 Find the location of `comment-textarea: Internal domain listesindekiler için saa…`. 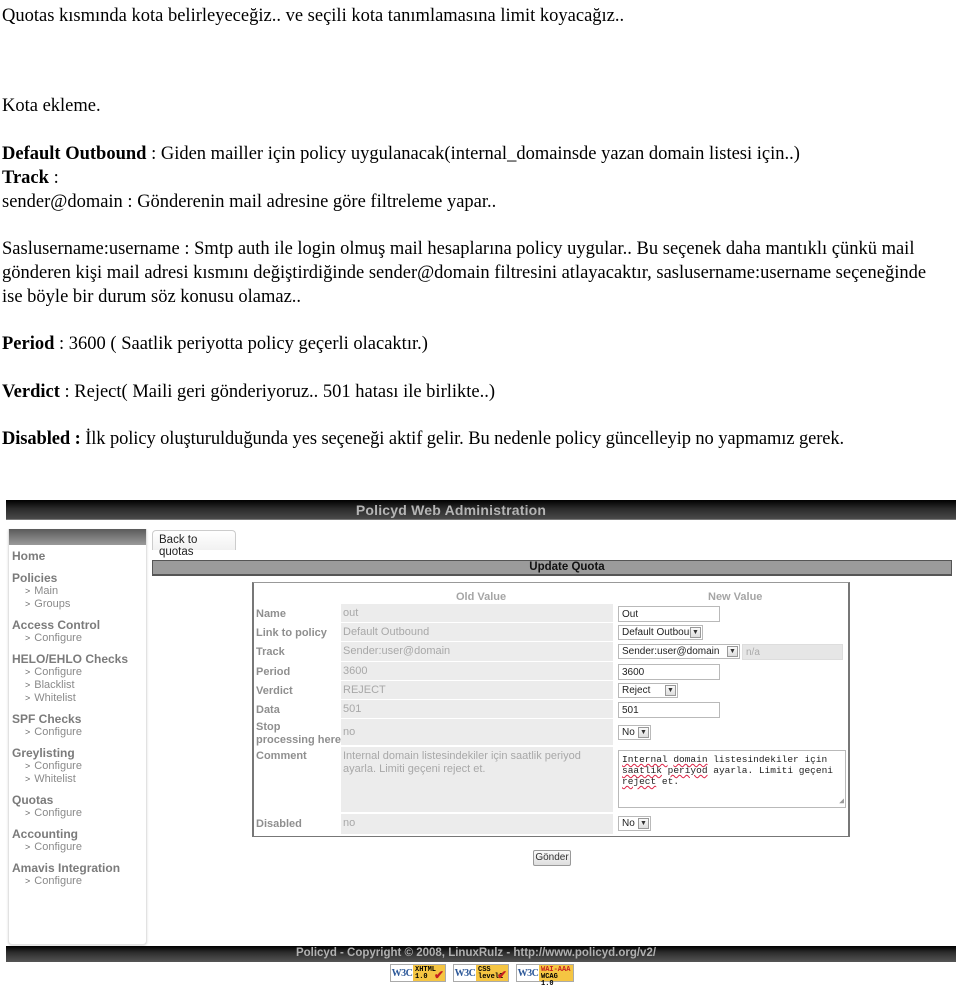

comment-textarea: Internal domain listesindekiler için saa… is located at coordinates (732, 779).